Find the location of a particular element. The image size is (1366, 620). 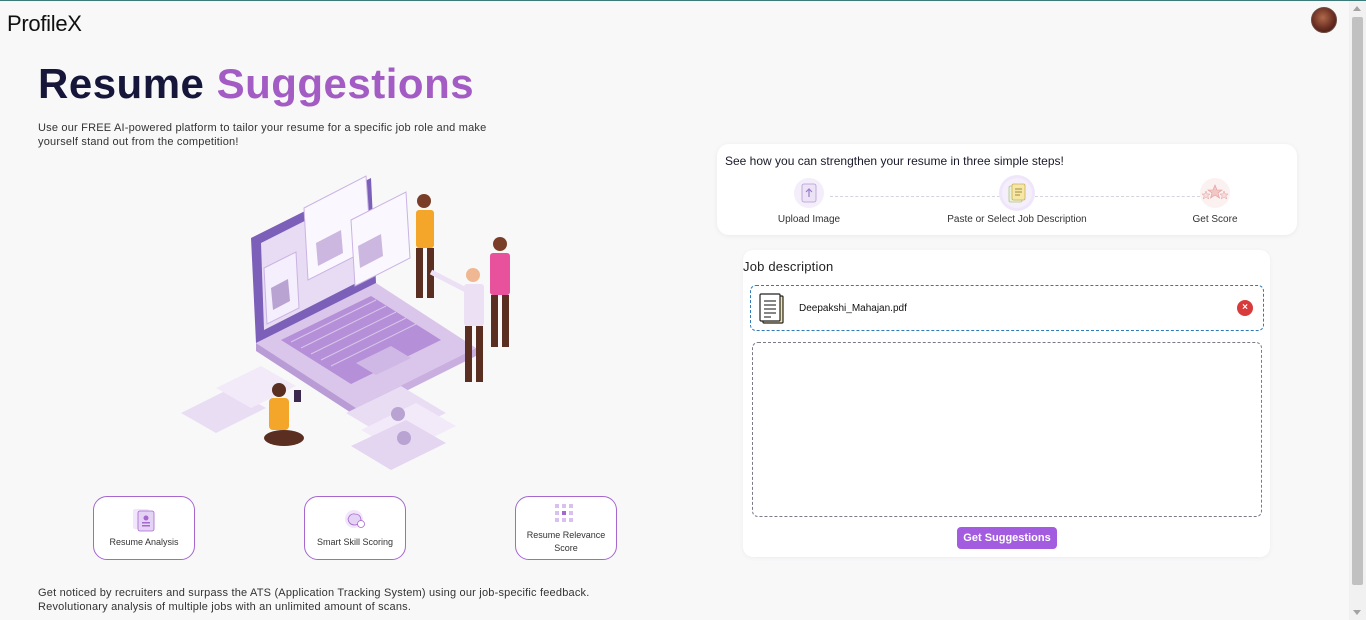

step-upload-image: Upload Image is located at coordinates (809, 201).